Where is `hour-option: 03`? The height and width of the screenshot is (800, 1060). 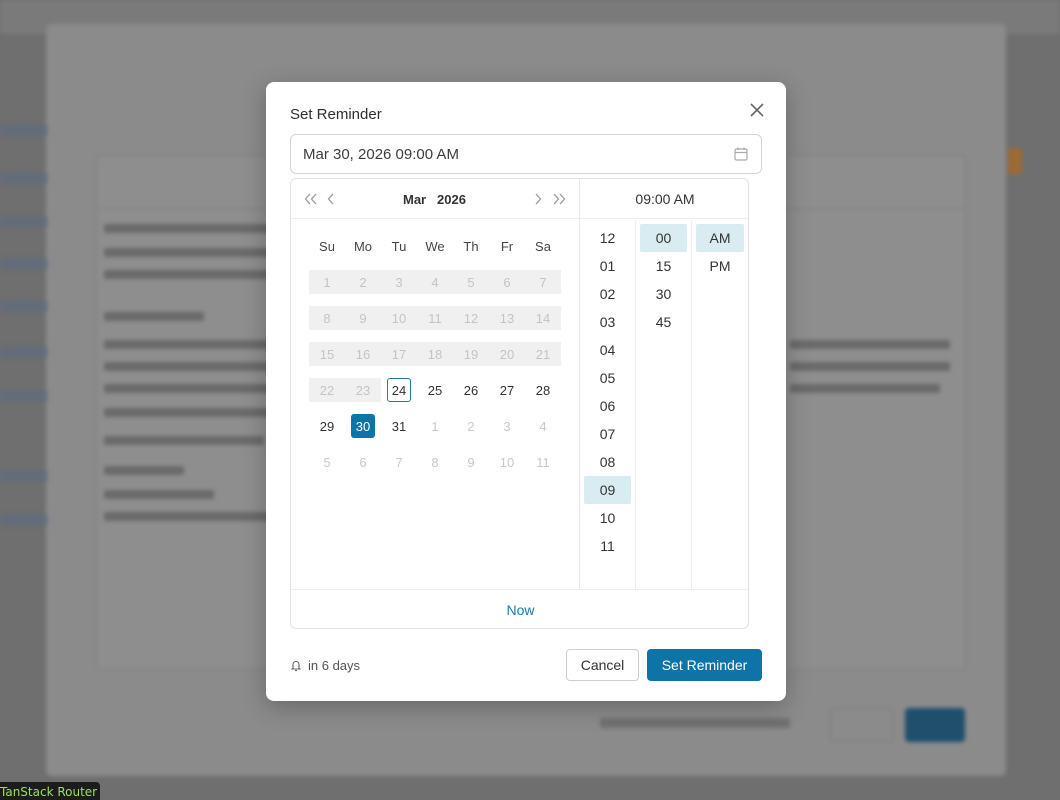 hour-option: 03 is located at coordinates (607, 322).